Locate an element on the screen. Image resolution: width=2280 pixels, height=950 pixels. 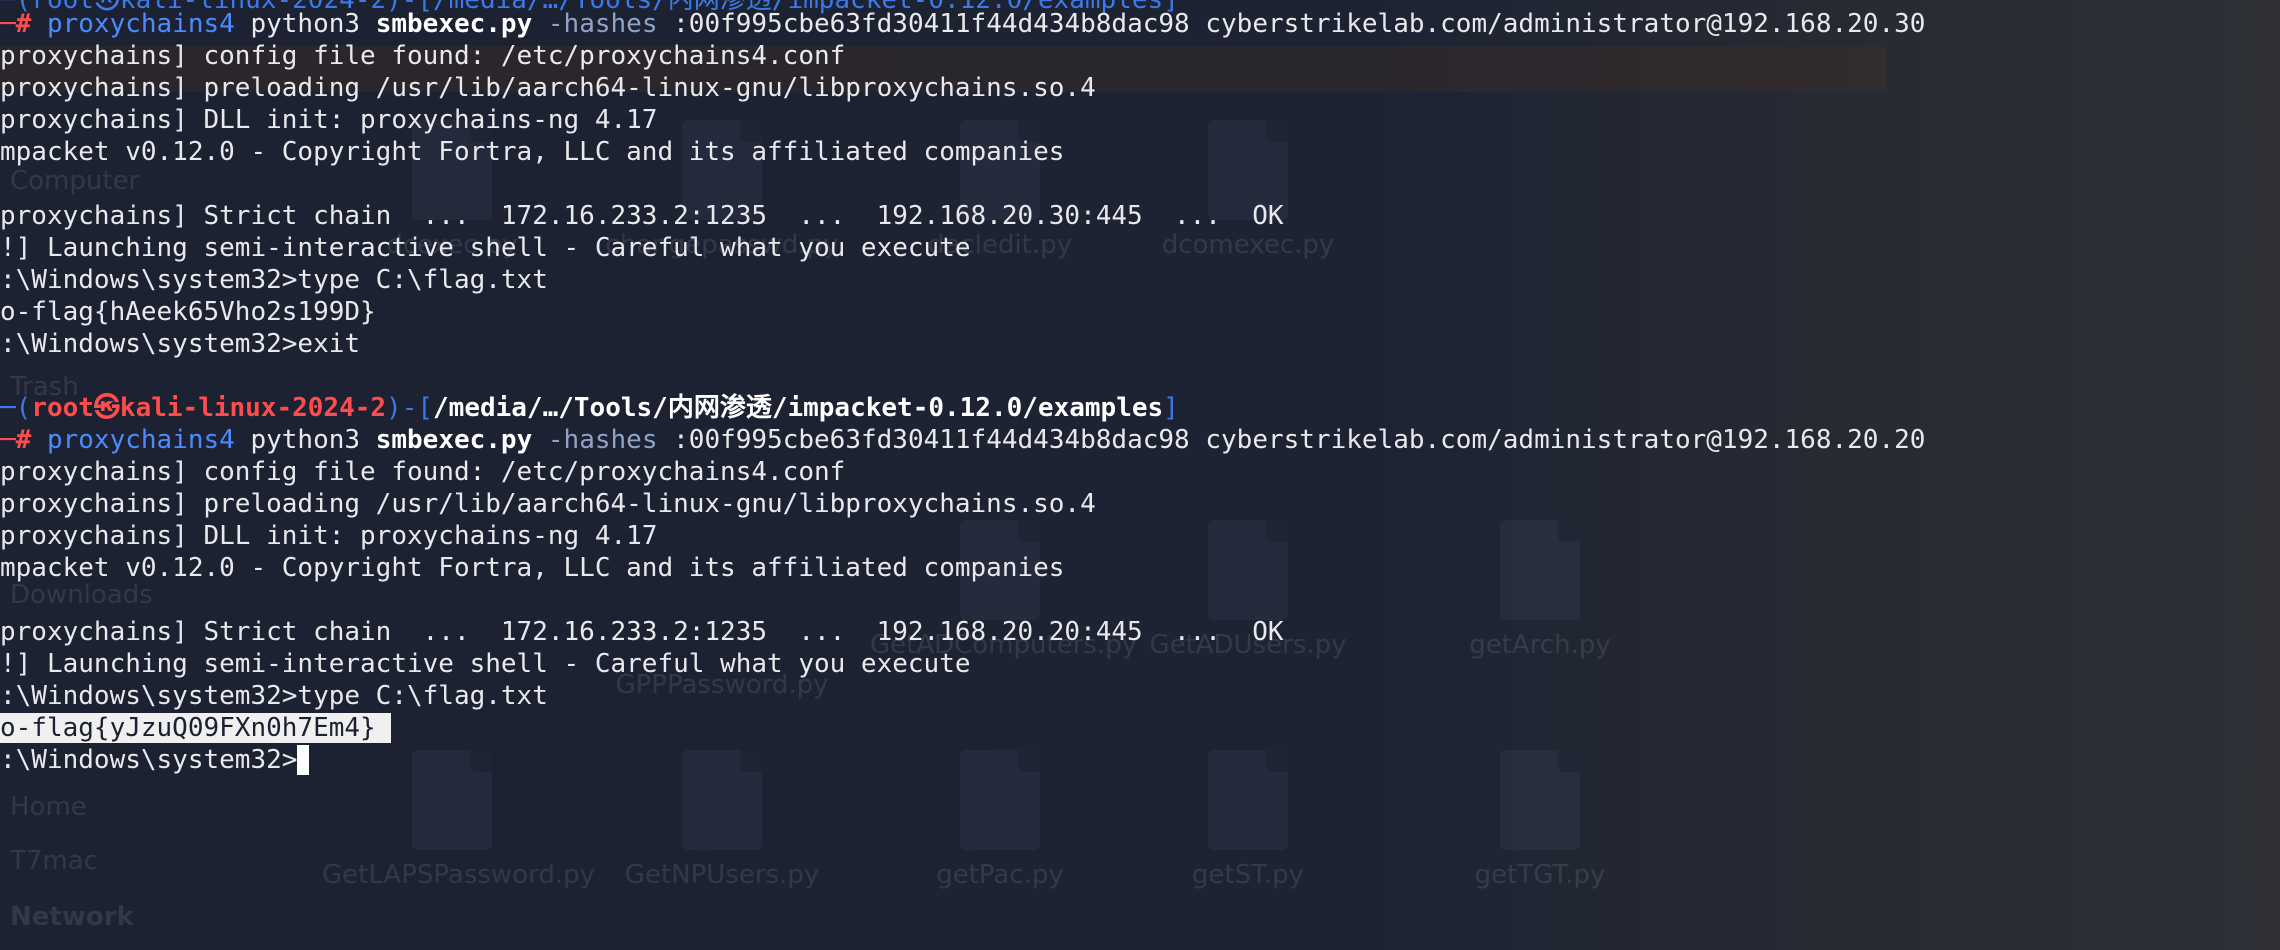
flag-output: o-flag{hAeek65Vho2s199D} is located at coordinates (188, 312).